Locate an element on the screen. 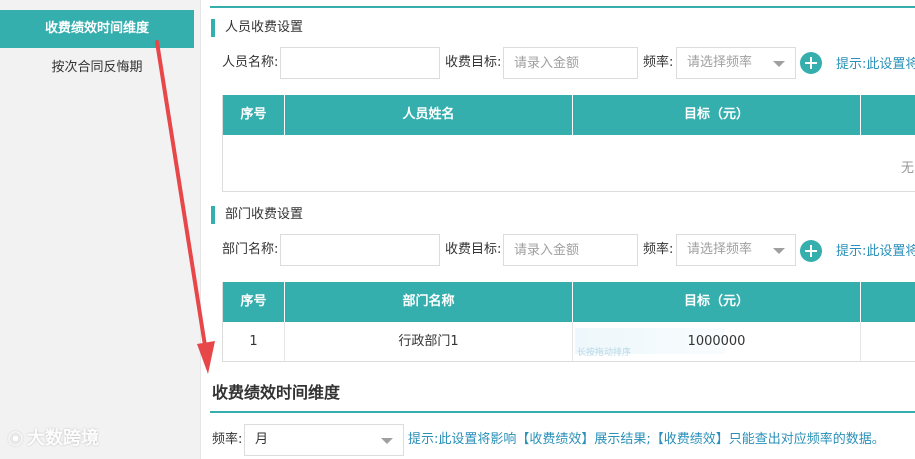 Image resolution: width=915 pixels, height=459 pixels. time-freq-value: 月 is located at coordinates (262, 439).